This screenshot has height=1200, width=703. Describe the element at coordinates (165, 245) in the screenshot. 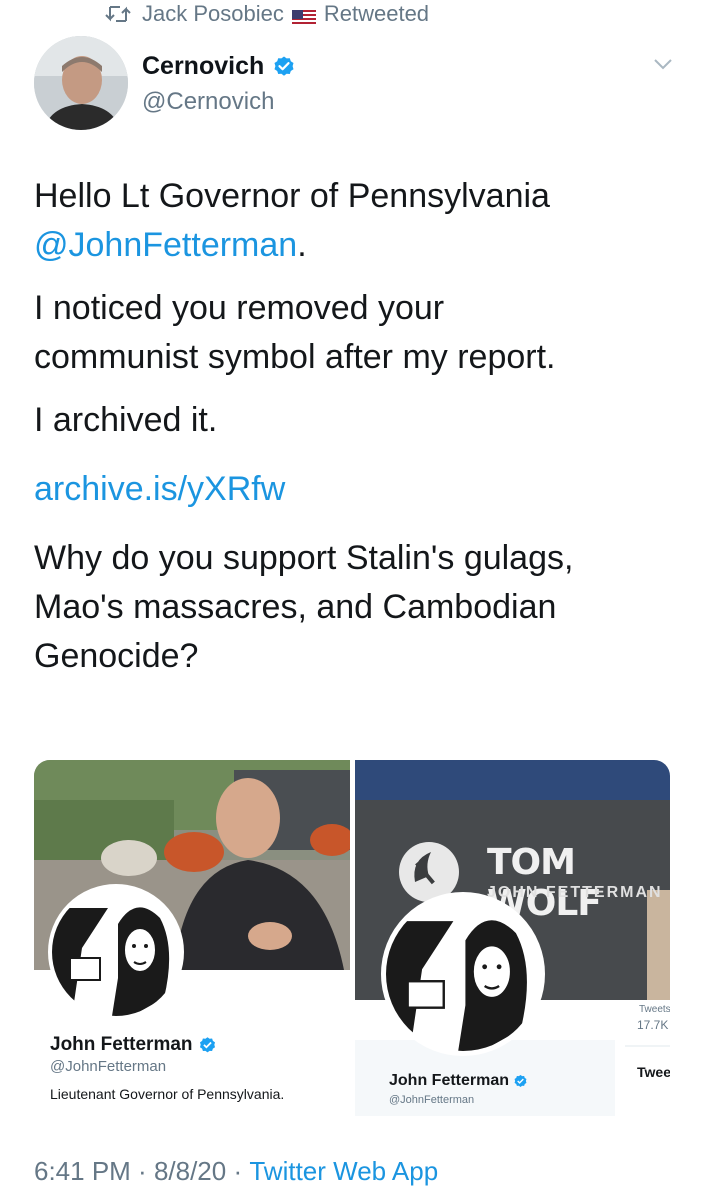

I see `mention-link: @JohnFetterman` at that location.